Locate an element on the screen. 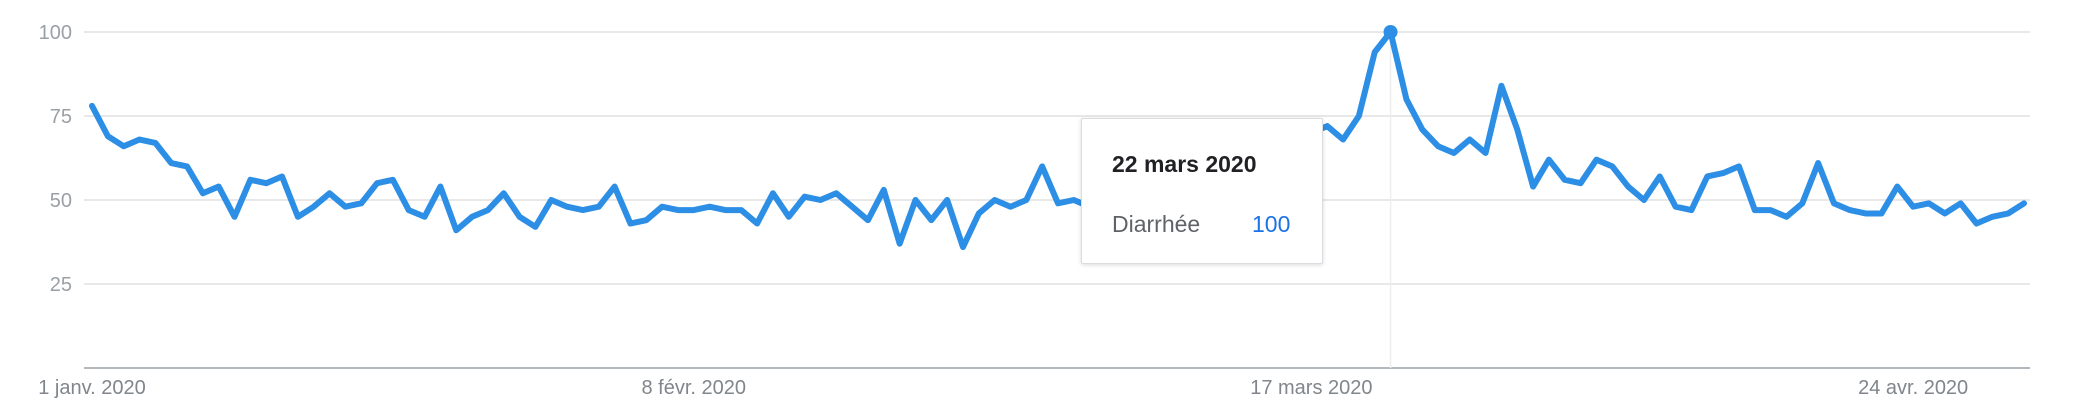 This screenshot has height=414, width=2078. highlight-point is located at coordinates (1390, 32).